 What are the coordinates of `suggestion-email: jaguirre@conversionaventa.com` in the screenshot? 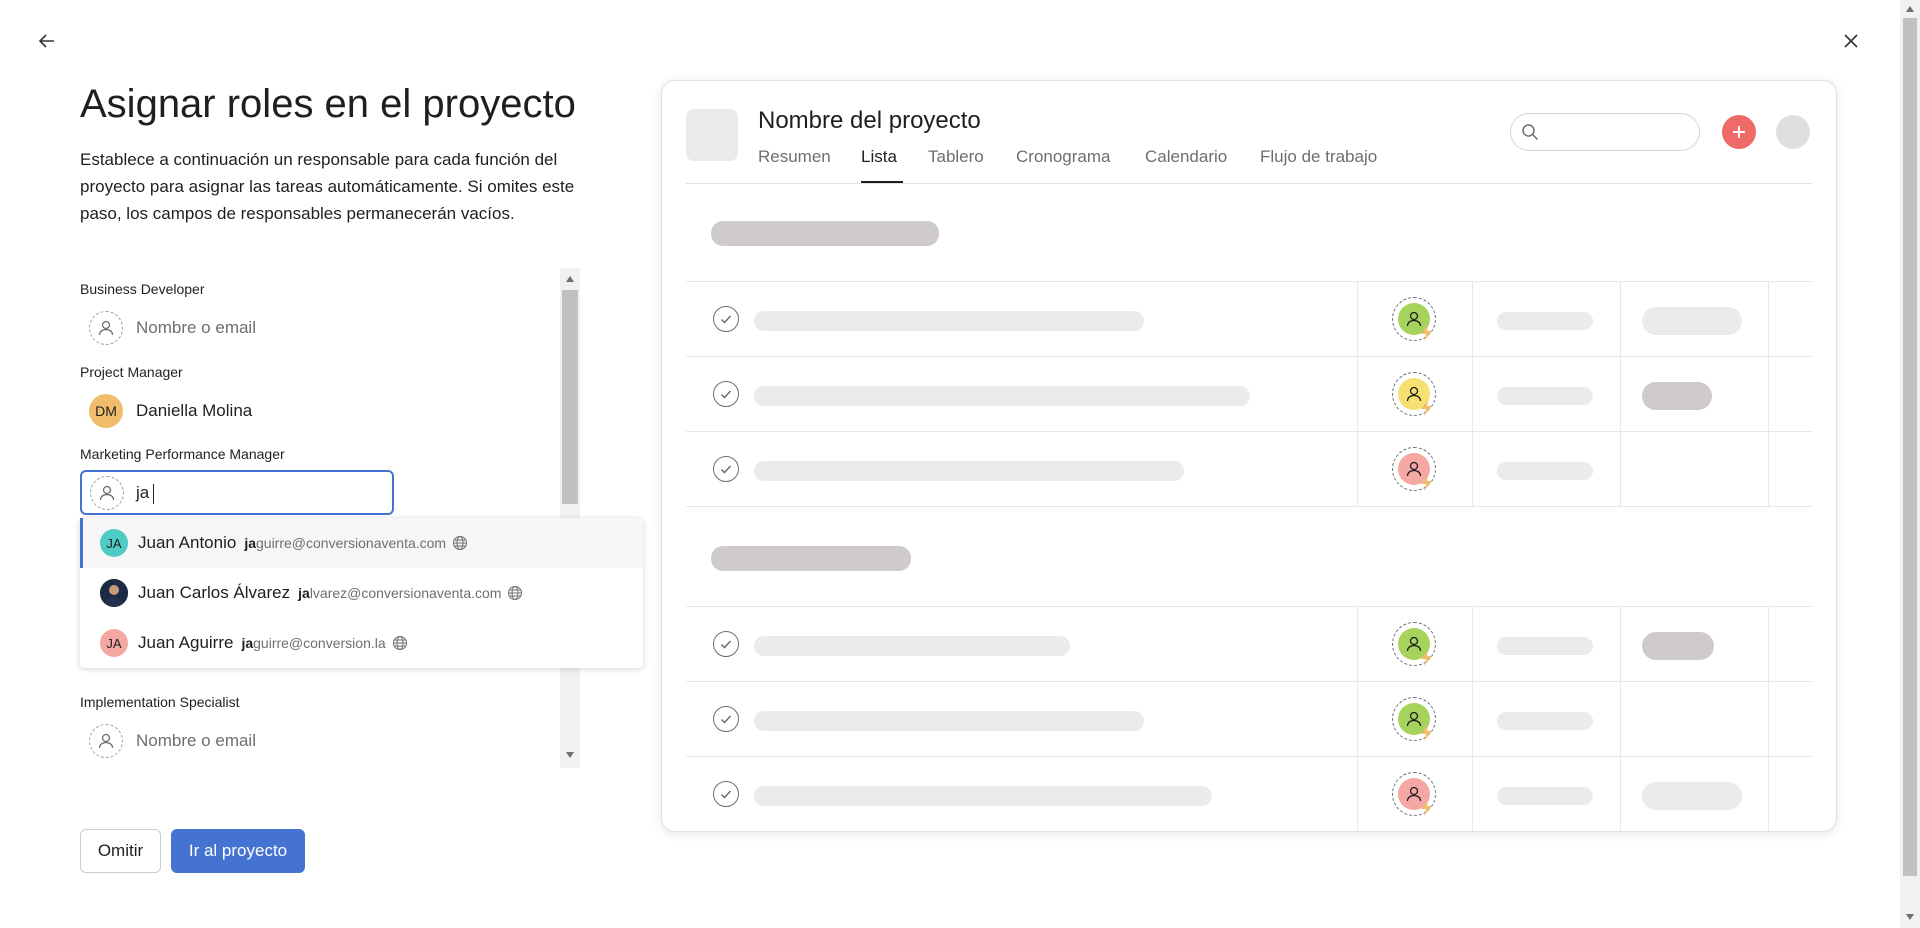 It's located at (345, 543).